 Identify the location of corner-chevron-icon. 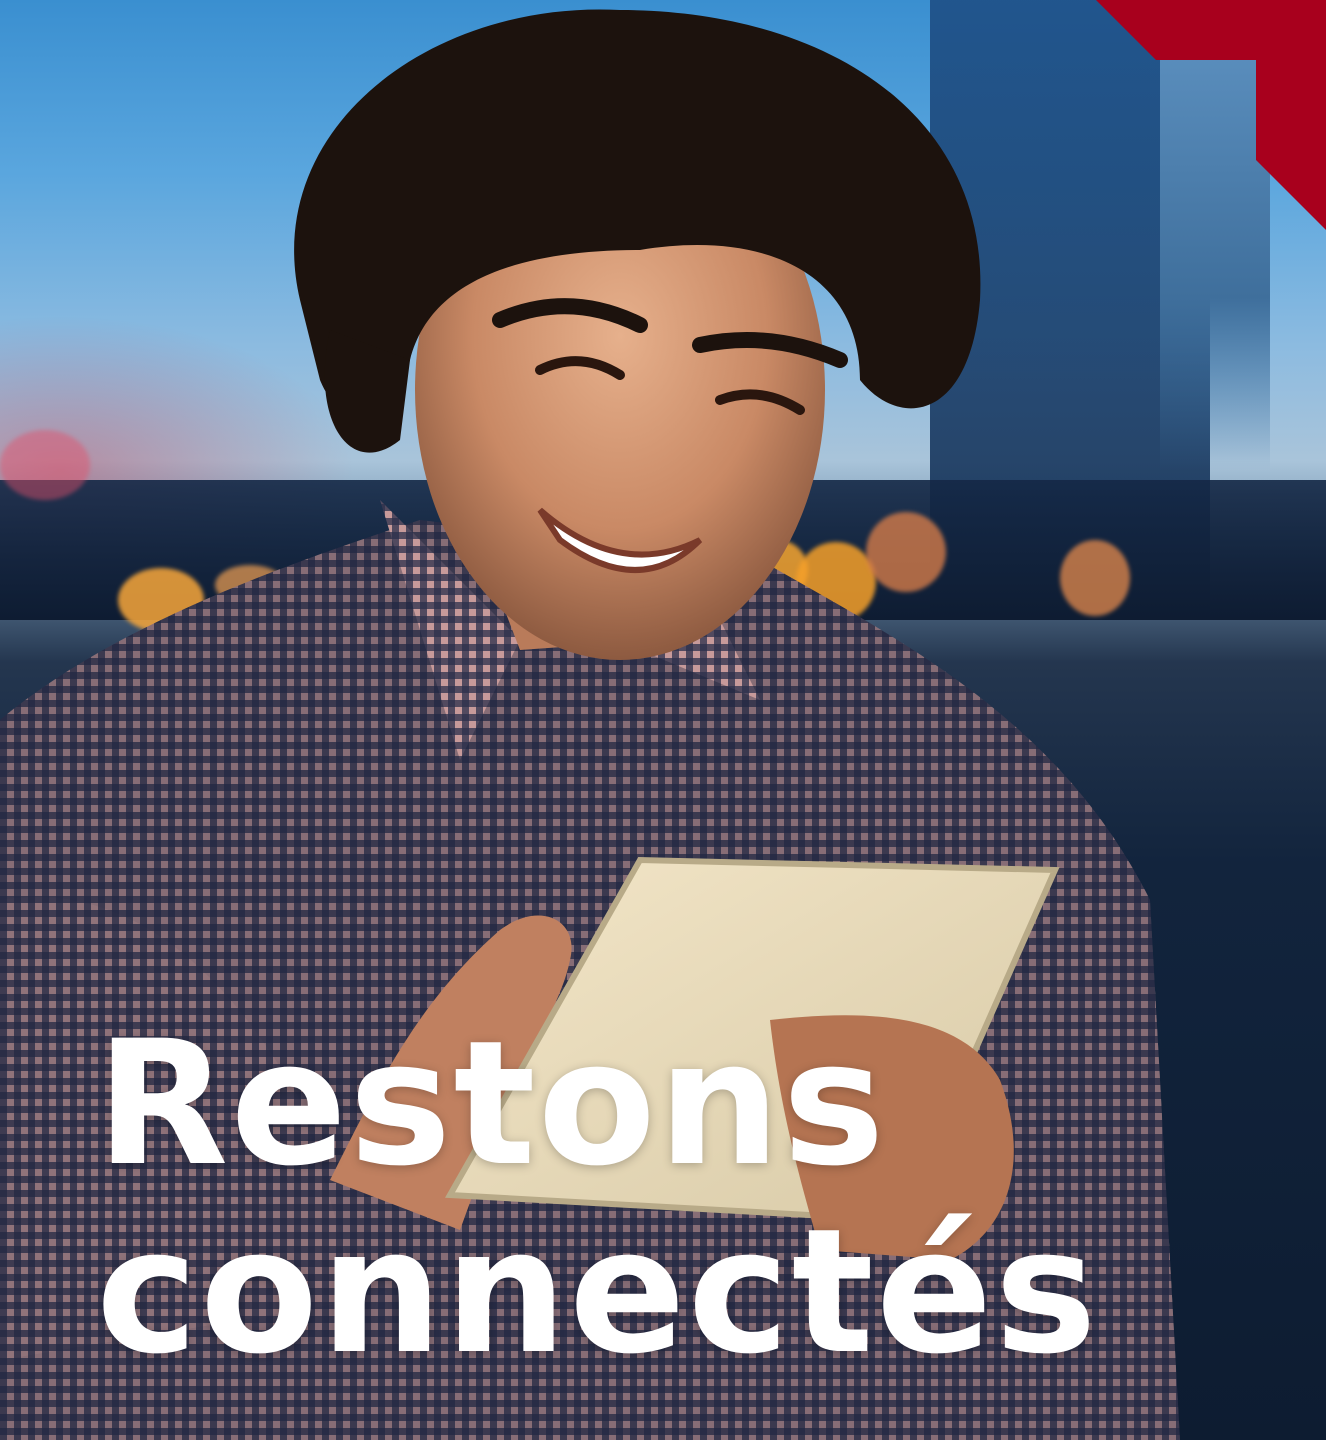
(1211, 115).